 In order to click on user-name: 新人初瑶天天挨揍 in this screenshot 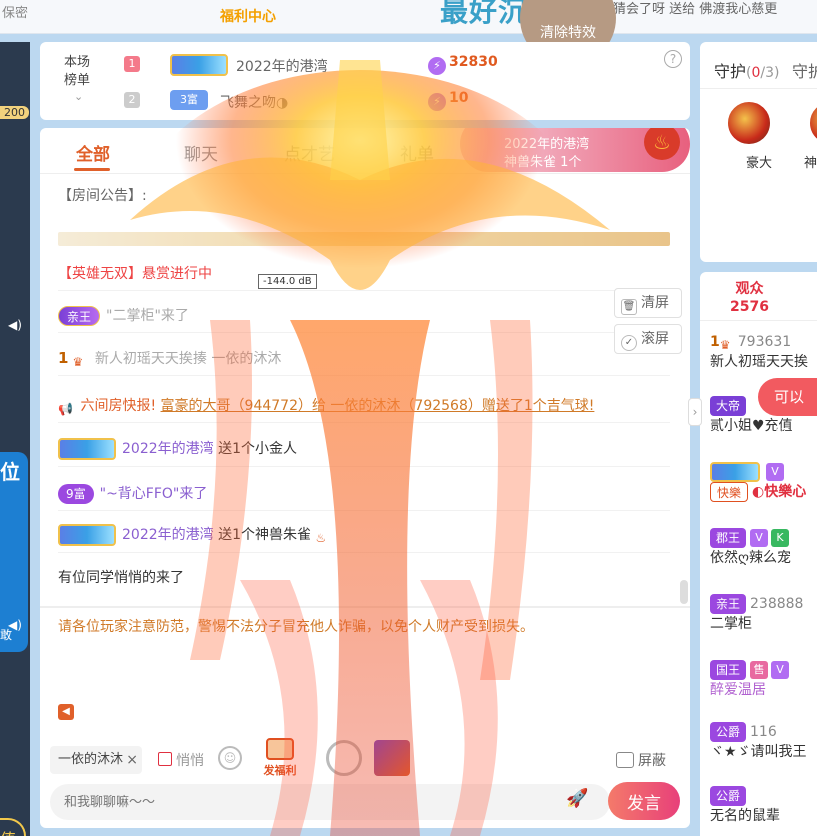, I will do `click(151, 359)`.